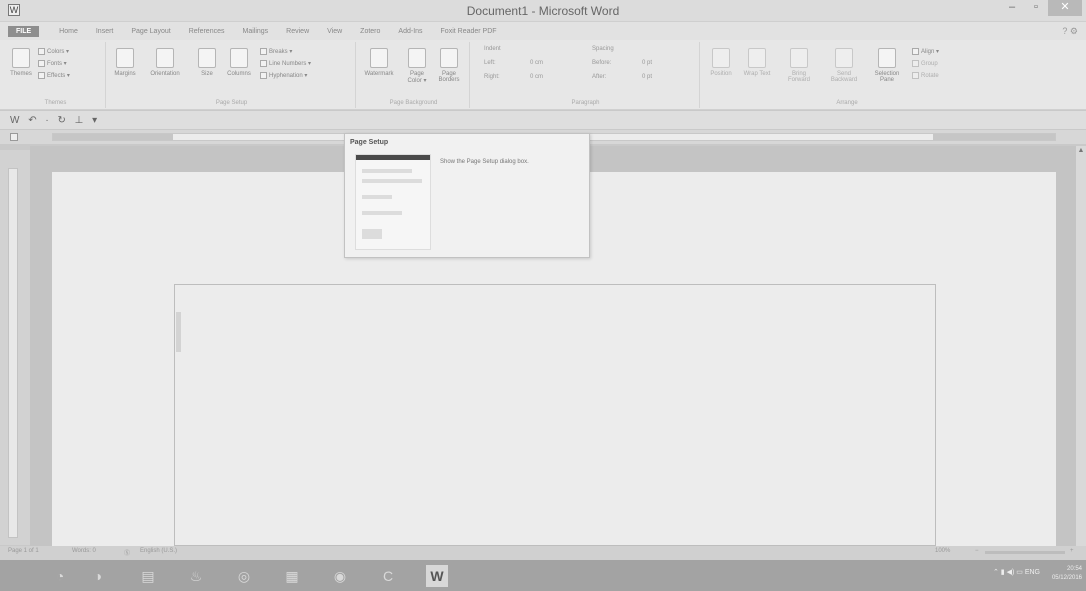  I want to click on hyphenation-icon, so click(263, 75).